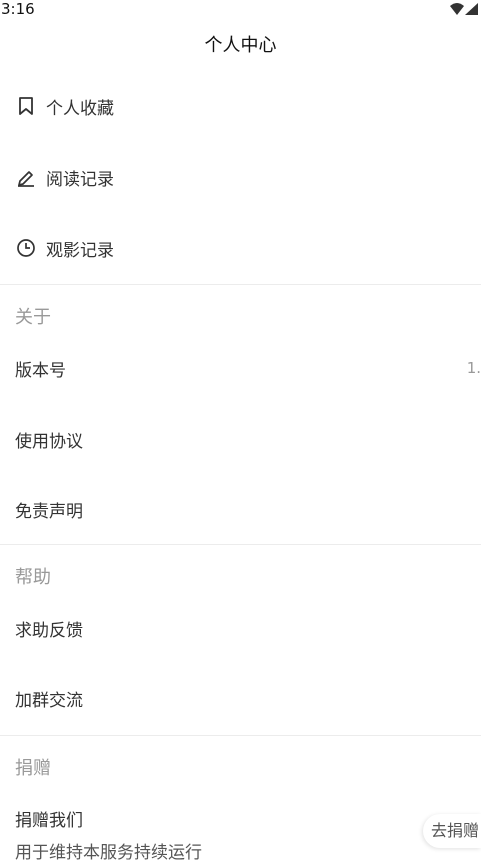  What do you see at coordinates (240, 106) in the screenshot?
I see `favorites-item: 个人收藏` at bounding box center [240, 106].